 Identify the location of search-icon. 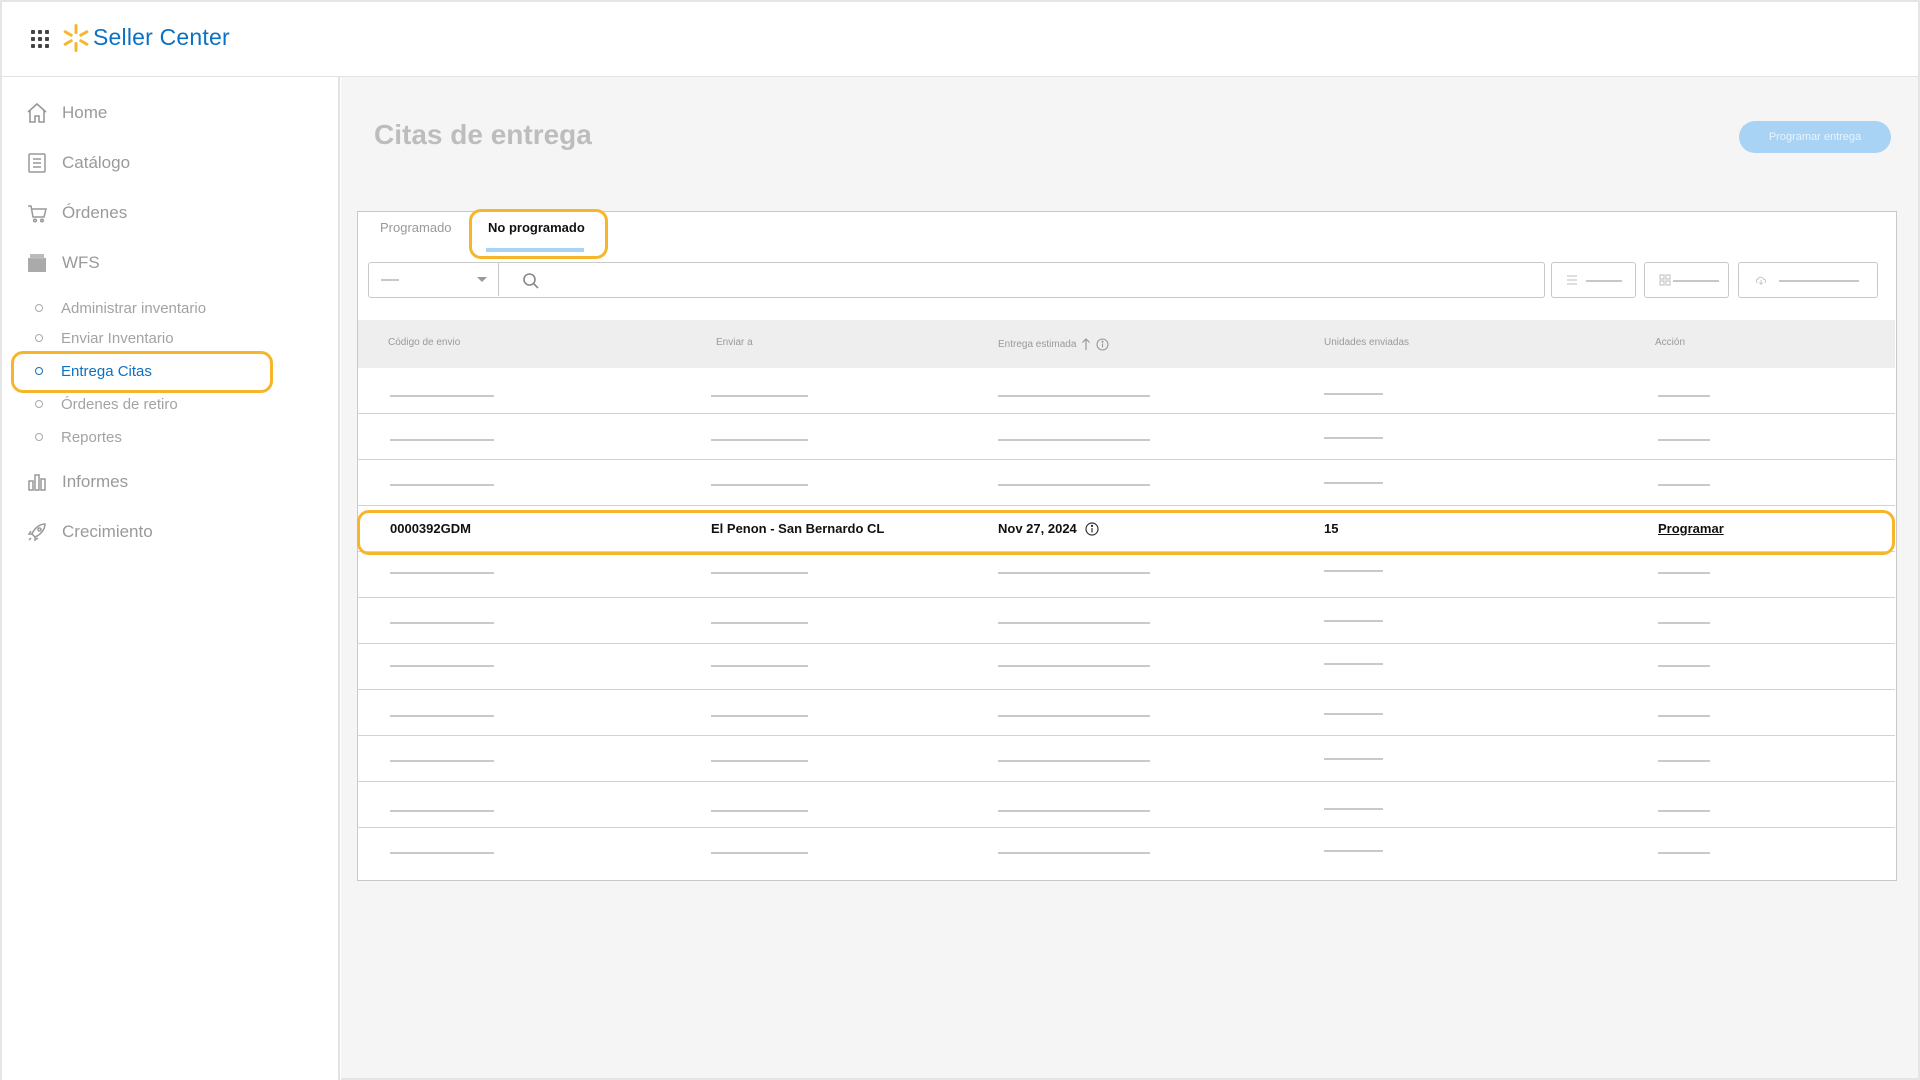
(531, 281).